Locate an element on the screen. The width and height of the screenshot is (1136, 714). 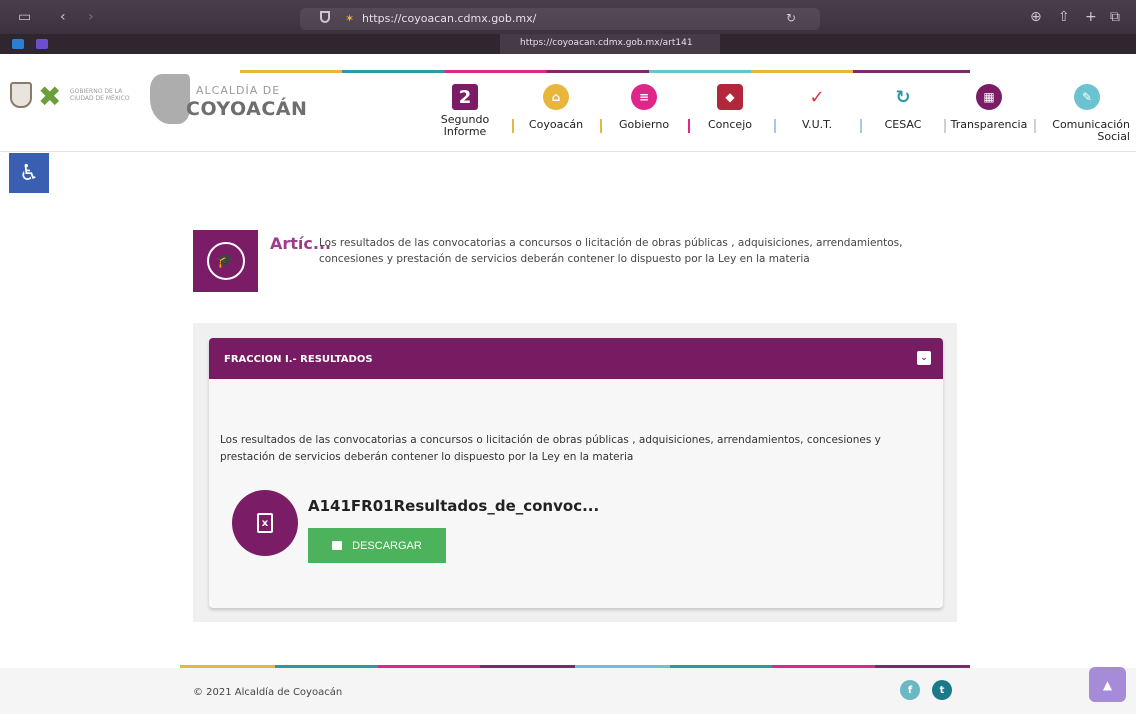
header-color-stripe is located at coordinates (605, 71).